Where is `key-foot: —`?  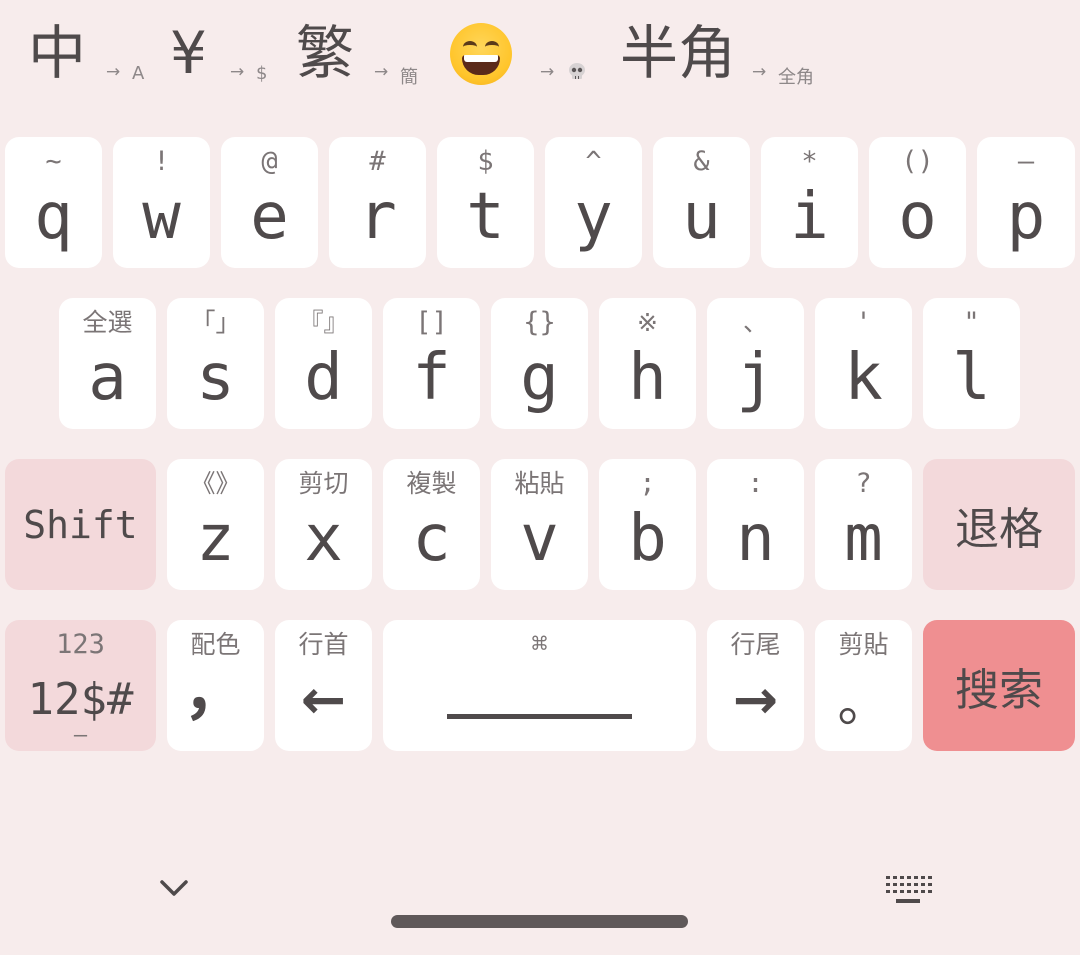
key-foot: — is located at coordinates (80, 735).